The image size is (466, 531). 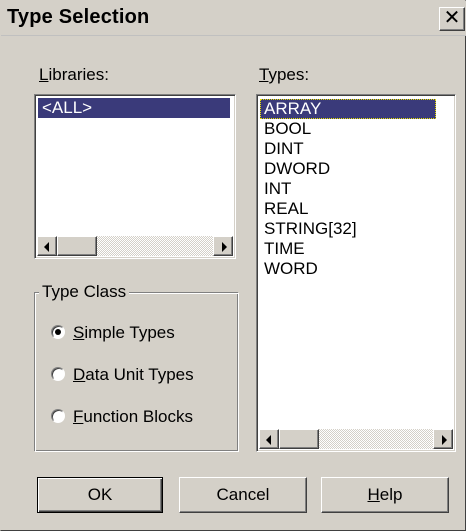 What do you see at coordinates (282, 149) in the screenshot?
I see `types-item: DINT` at bounding box center [282, 149].